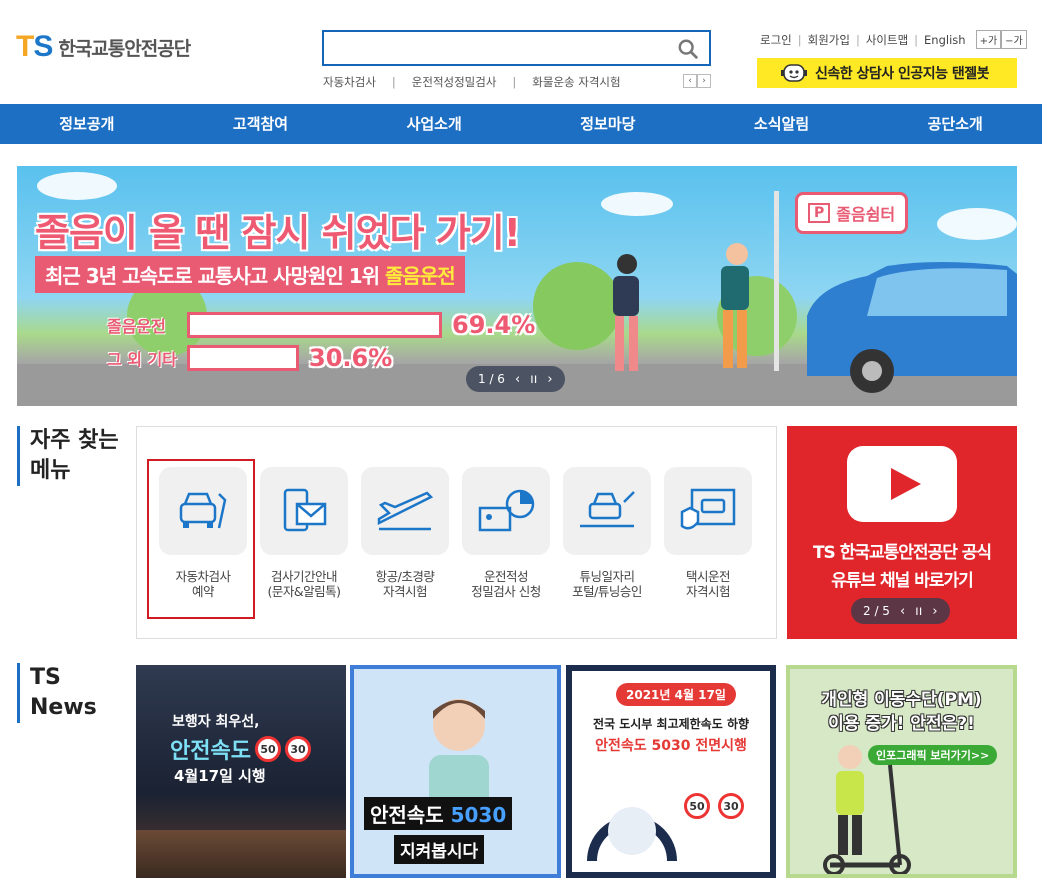  What do you see at coordinates (607, 533) in the screenshot?
I see `menu-tuning-portal: 튜닝일자리 포털/튜닝승인` at bounding box center [607, 533].